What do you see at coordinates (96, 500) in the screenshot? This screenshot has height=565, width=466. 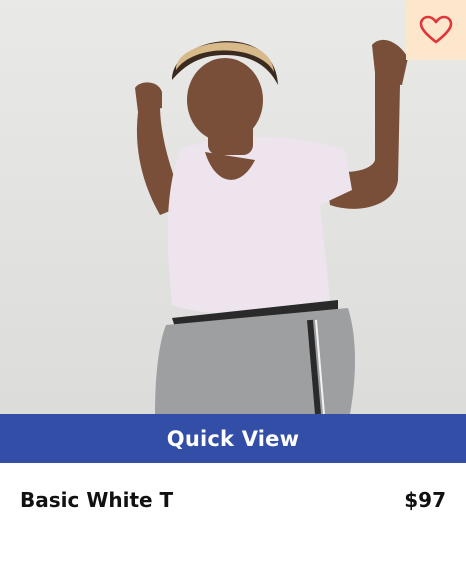 I see `product-name: Basic White T` at bounding box center [96, 500].